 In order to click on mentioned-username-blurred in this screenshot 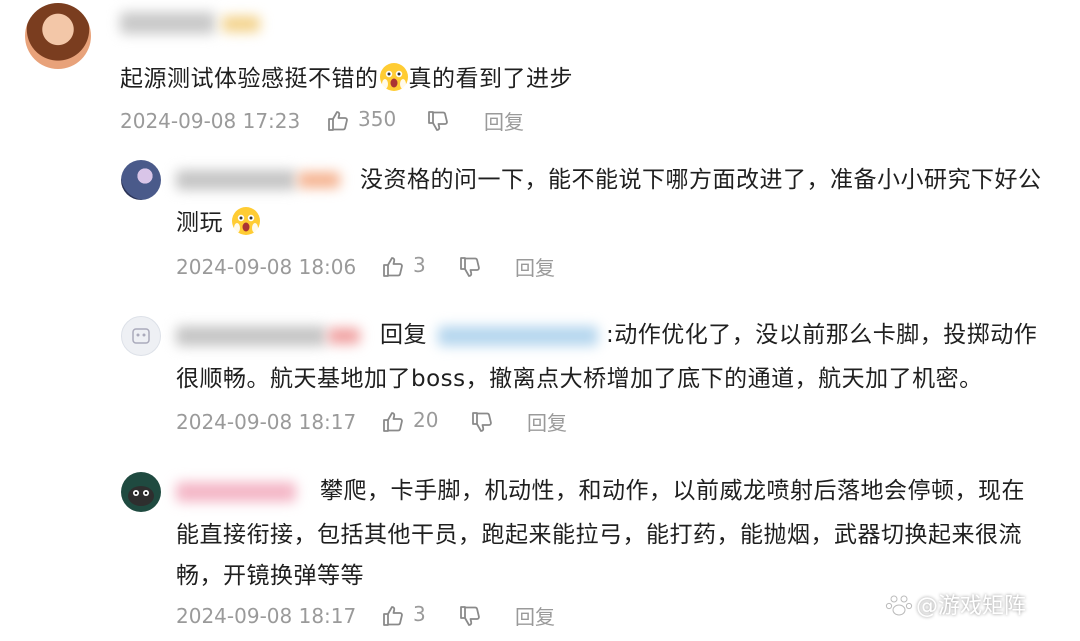, I will do `click(518, 336)`.